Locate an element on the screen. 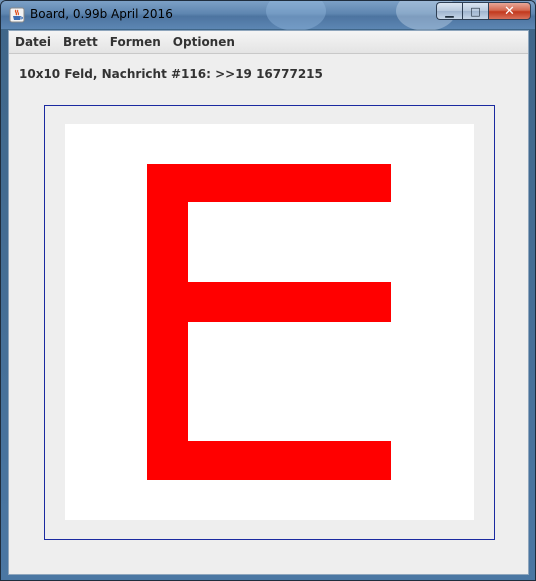  maximize-button: □ is located at coordinates (475, 11).